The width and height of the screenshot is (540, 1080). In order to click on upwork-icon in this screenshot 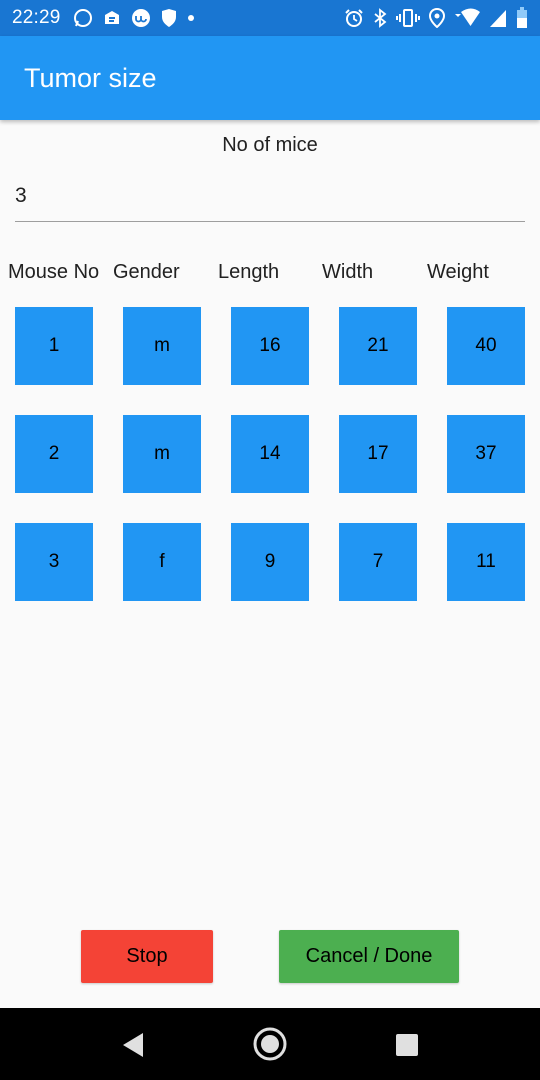, I will do `click(141, 18)`.